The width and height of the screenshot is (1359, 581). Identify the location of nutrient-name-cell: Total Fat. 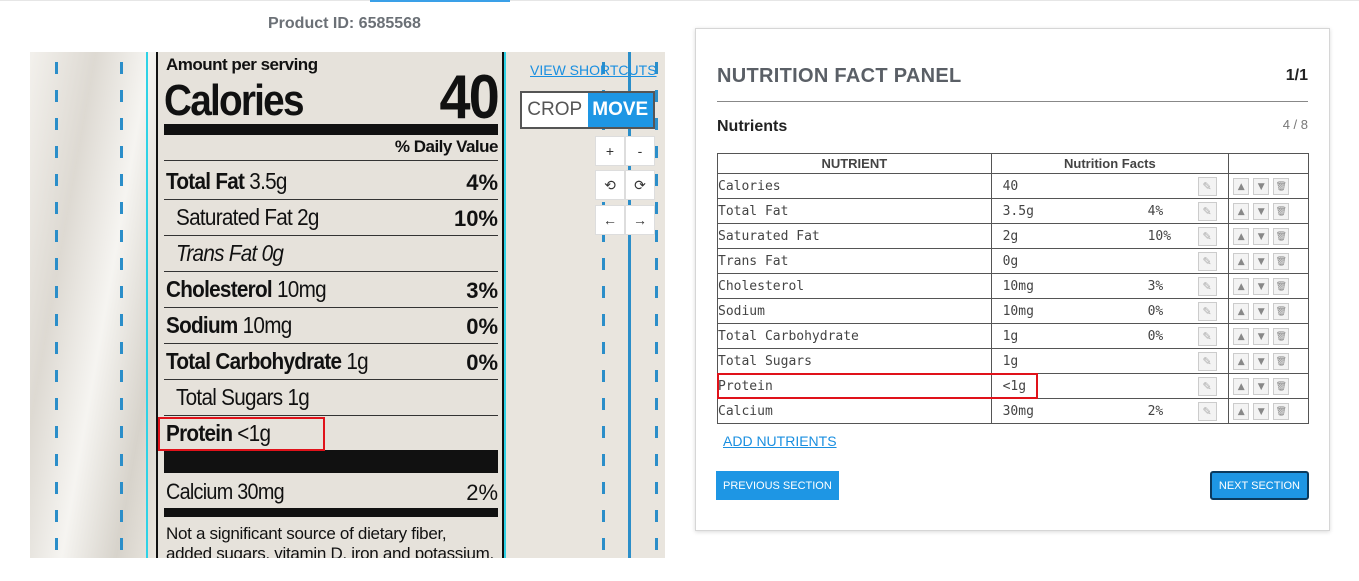
(854, 211).